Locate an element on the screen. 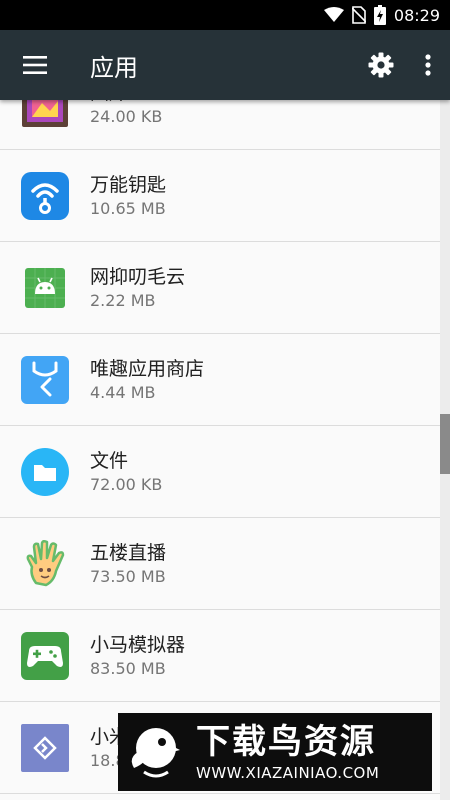 This screenshot has width=450, height=800. app-name: 文件 is located at coordinates (109, 460).